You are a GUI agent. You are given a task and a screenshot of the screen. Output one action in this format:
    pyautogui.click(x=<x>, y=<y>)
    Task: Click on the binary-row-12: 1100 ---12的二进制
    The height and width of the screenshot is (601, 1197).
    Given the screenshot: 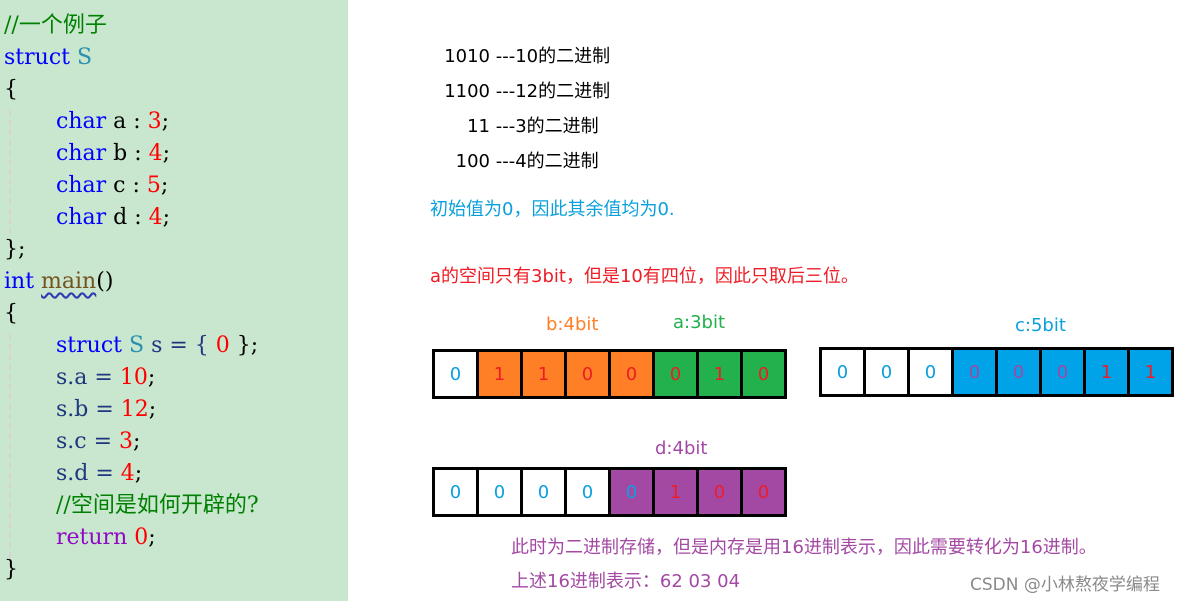 What is the action you would take?
    pyautogui.click(x=527, y=91)
    